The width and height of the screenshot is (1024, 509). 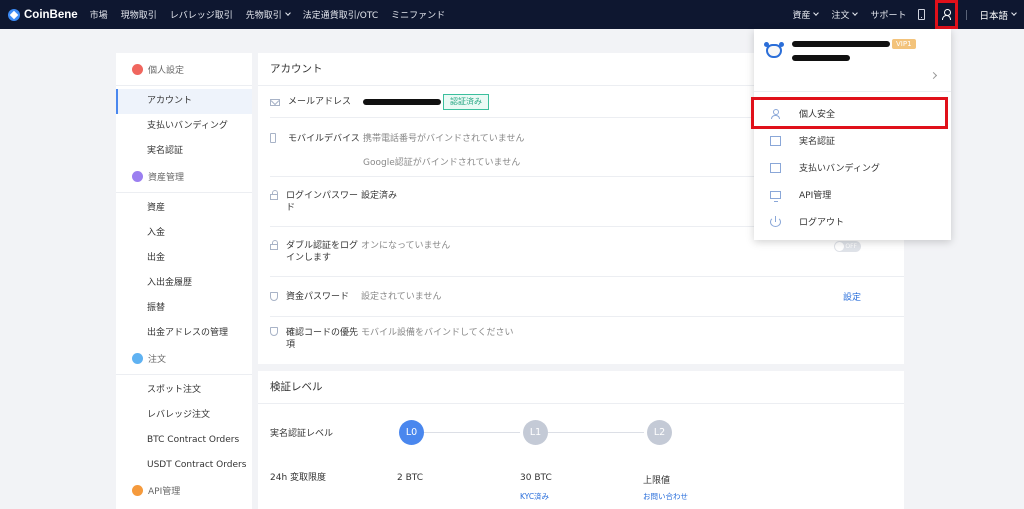 What do you see at coordinates (184, 390) in the screenshot?
I see `sidebar-item-spot-orders: スポット注文` at bounding box center [184, 390].